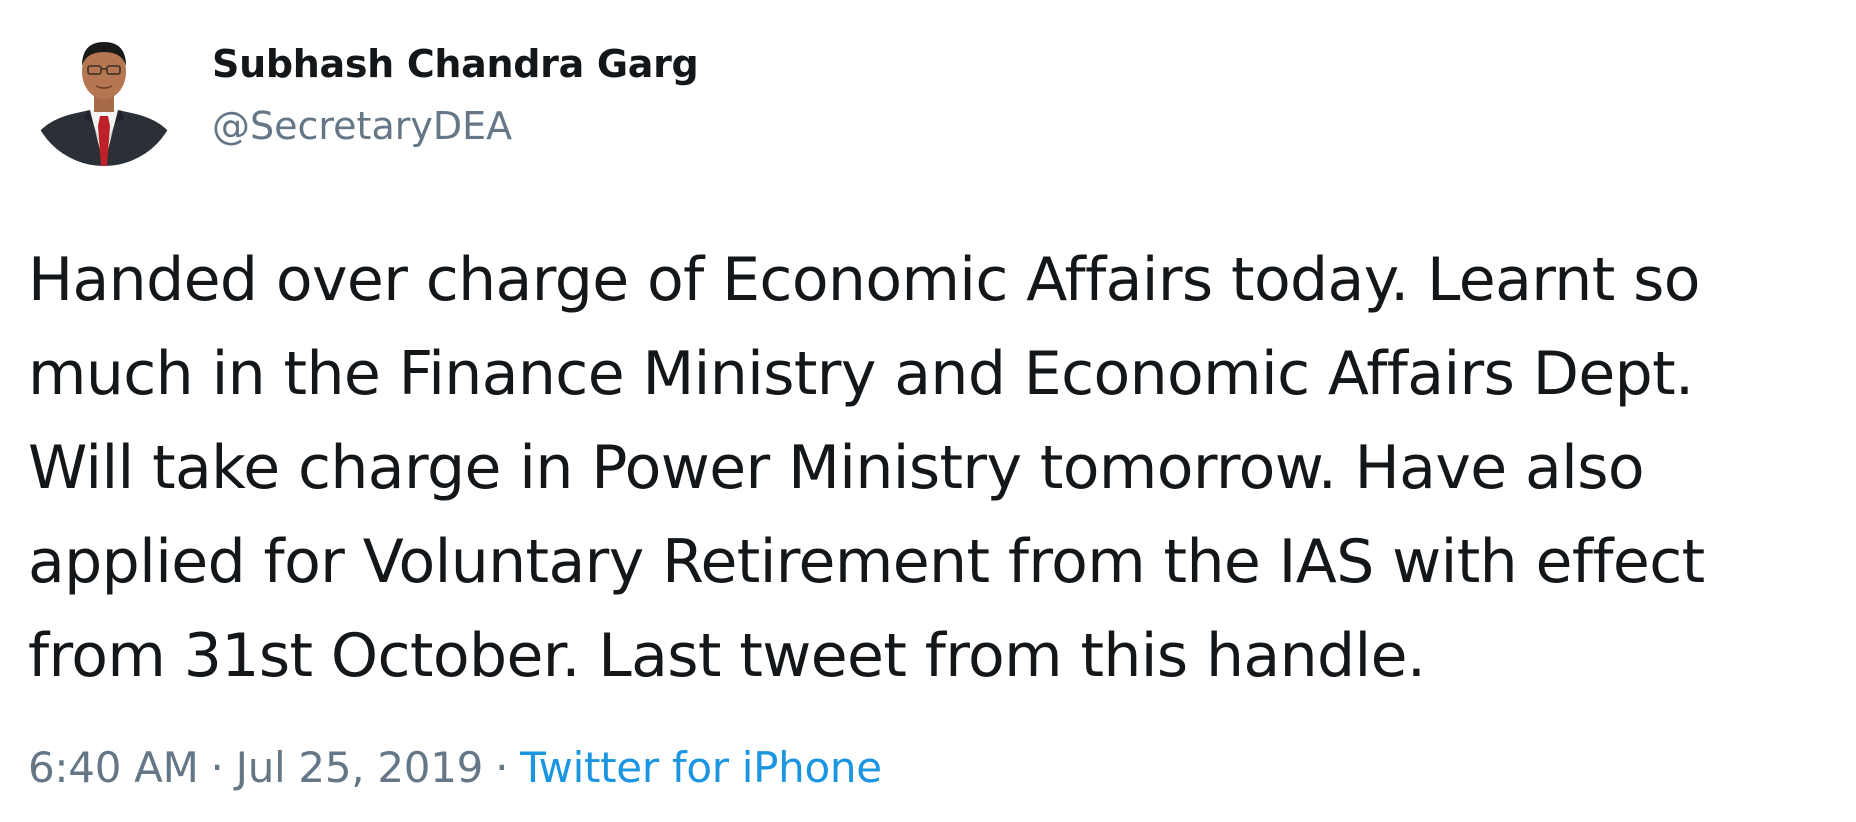 The image size is (1856, 822). I want to click on author-display-name: Subhash Chandra Garg, so click(455, 64).